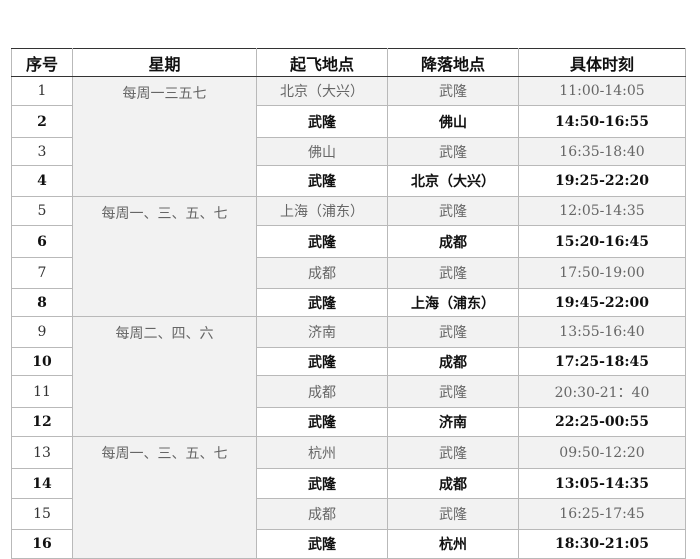 The image size is (700, 559). Describe the element at coordinates (42, 302) in the screenshot. I see `row-number: 8` at that location.